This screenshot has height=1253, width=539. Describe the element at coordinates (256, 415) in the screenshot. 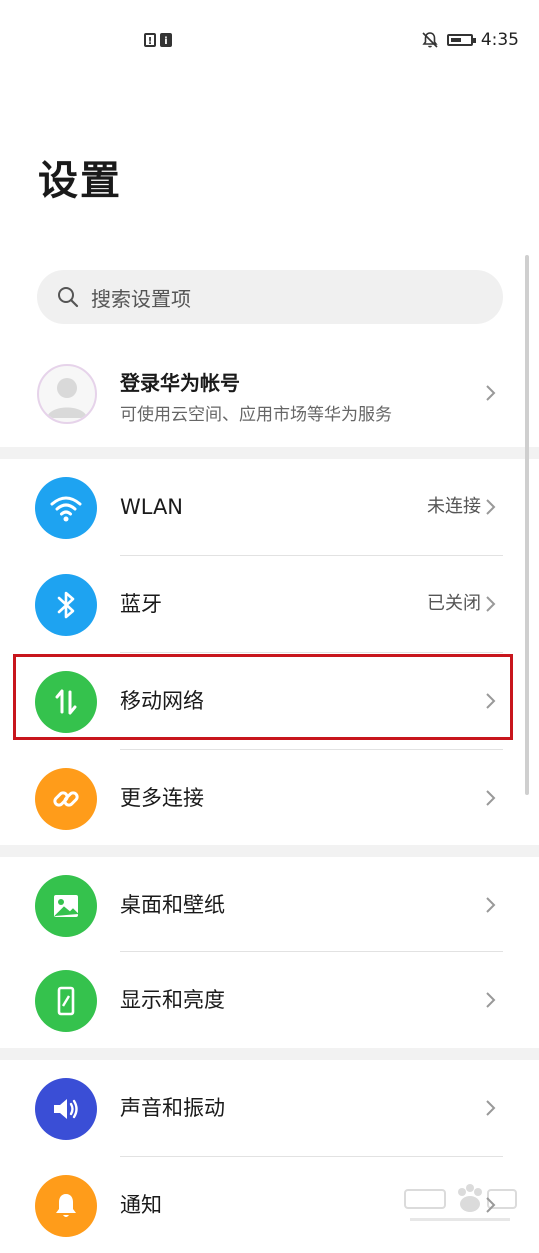

I see `account-subtitle: 可使用云空间、应用市场等华为服务` at that location.